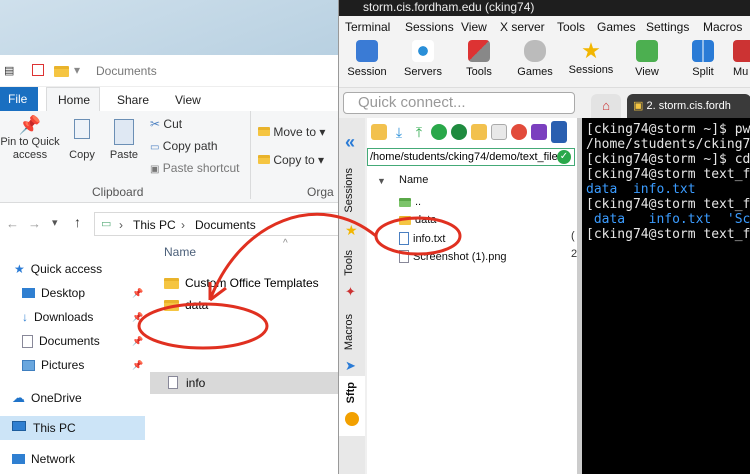 This screenshot has height=474, width=750. I want to click on annotation-circle-explorer, so click(203, 326).